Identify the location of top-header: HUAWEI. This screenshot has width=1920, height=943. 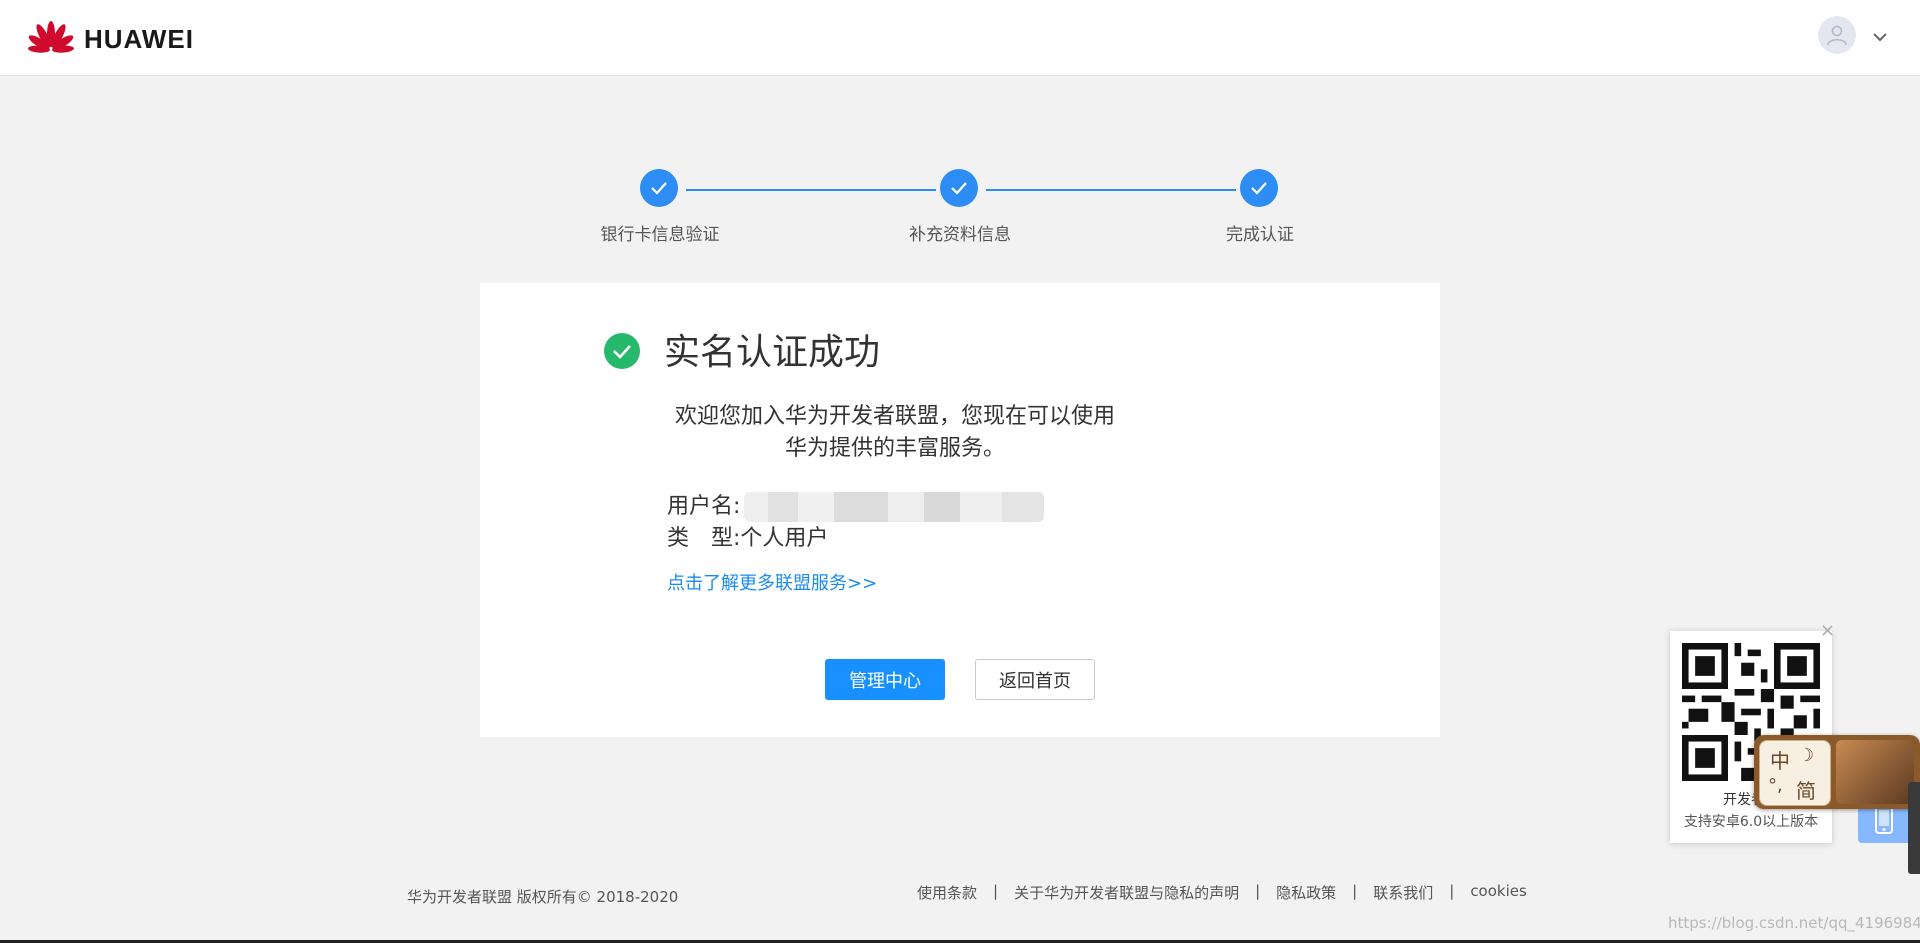
(960, 38).